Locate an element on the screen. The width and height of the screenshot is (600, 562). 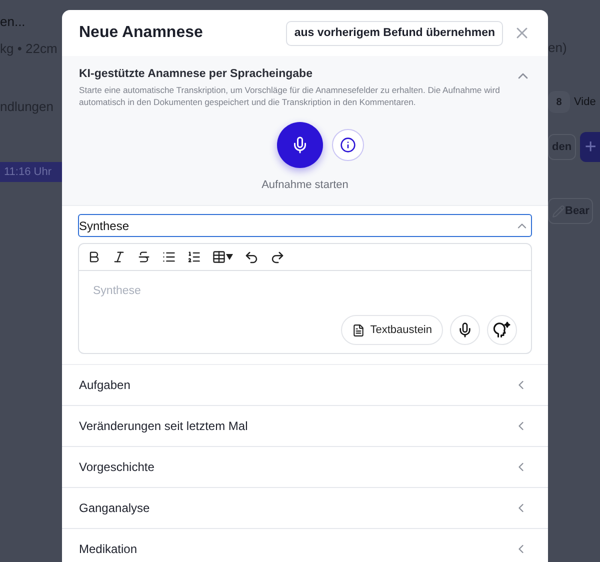
tab-label: Vide is located at coordinates (585, 102).